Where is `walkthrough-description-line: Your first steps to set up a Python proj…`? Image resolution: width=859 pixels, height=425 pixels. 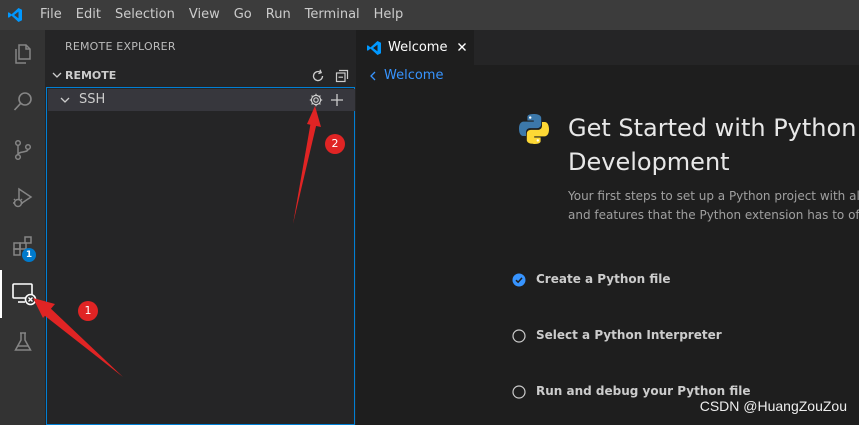
walkthrough-description-line: Your first steps to set up a Python proj… is located at coordinates (713, 196).